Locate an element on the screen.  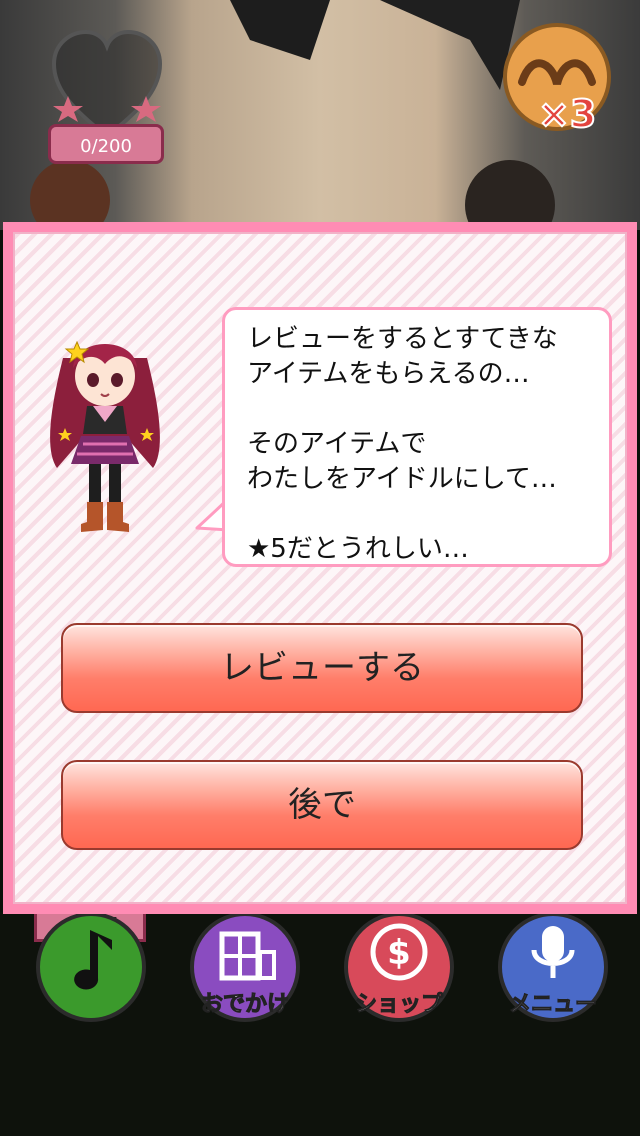
outing-button: おでかけ is located at coordinates (245, 967).